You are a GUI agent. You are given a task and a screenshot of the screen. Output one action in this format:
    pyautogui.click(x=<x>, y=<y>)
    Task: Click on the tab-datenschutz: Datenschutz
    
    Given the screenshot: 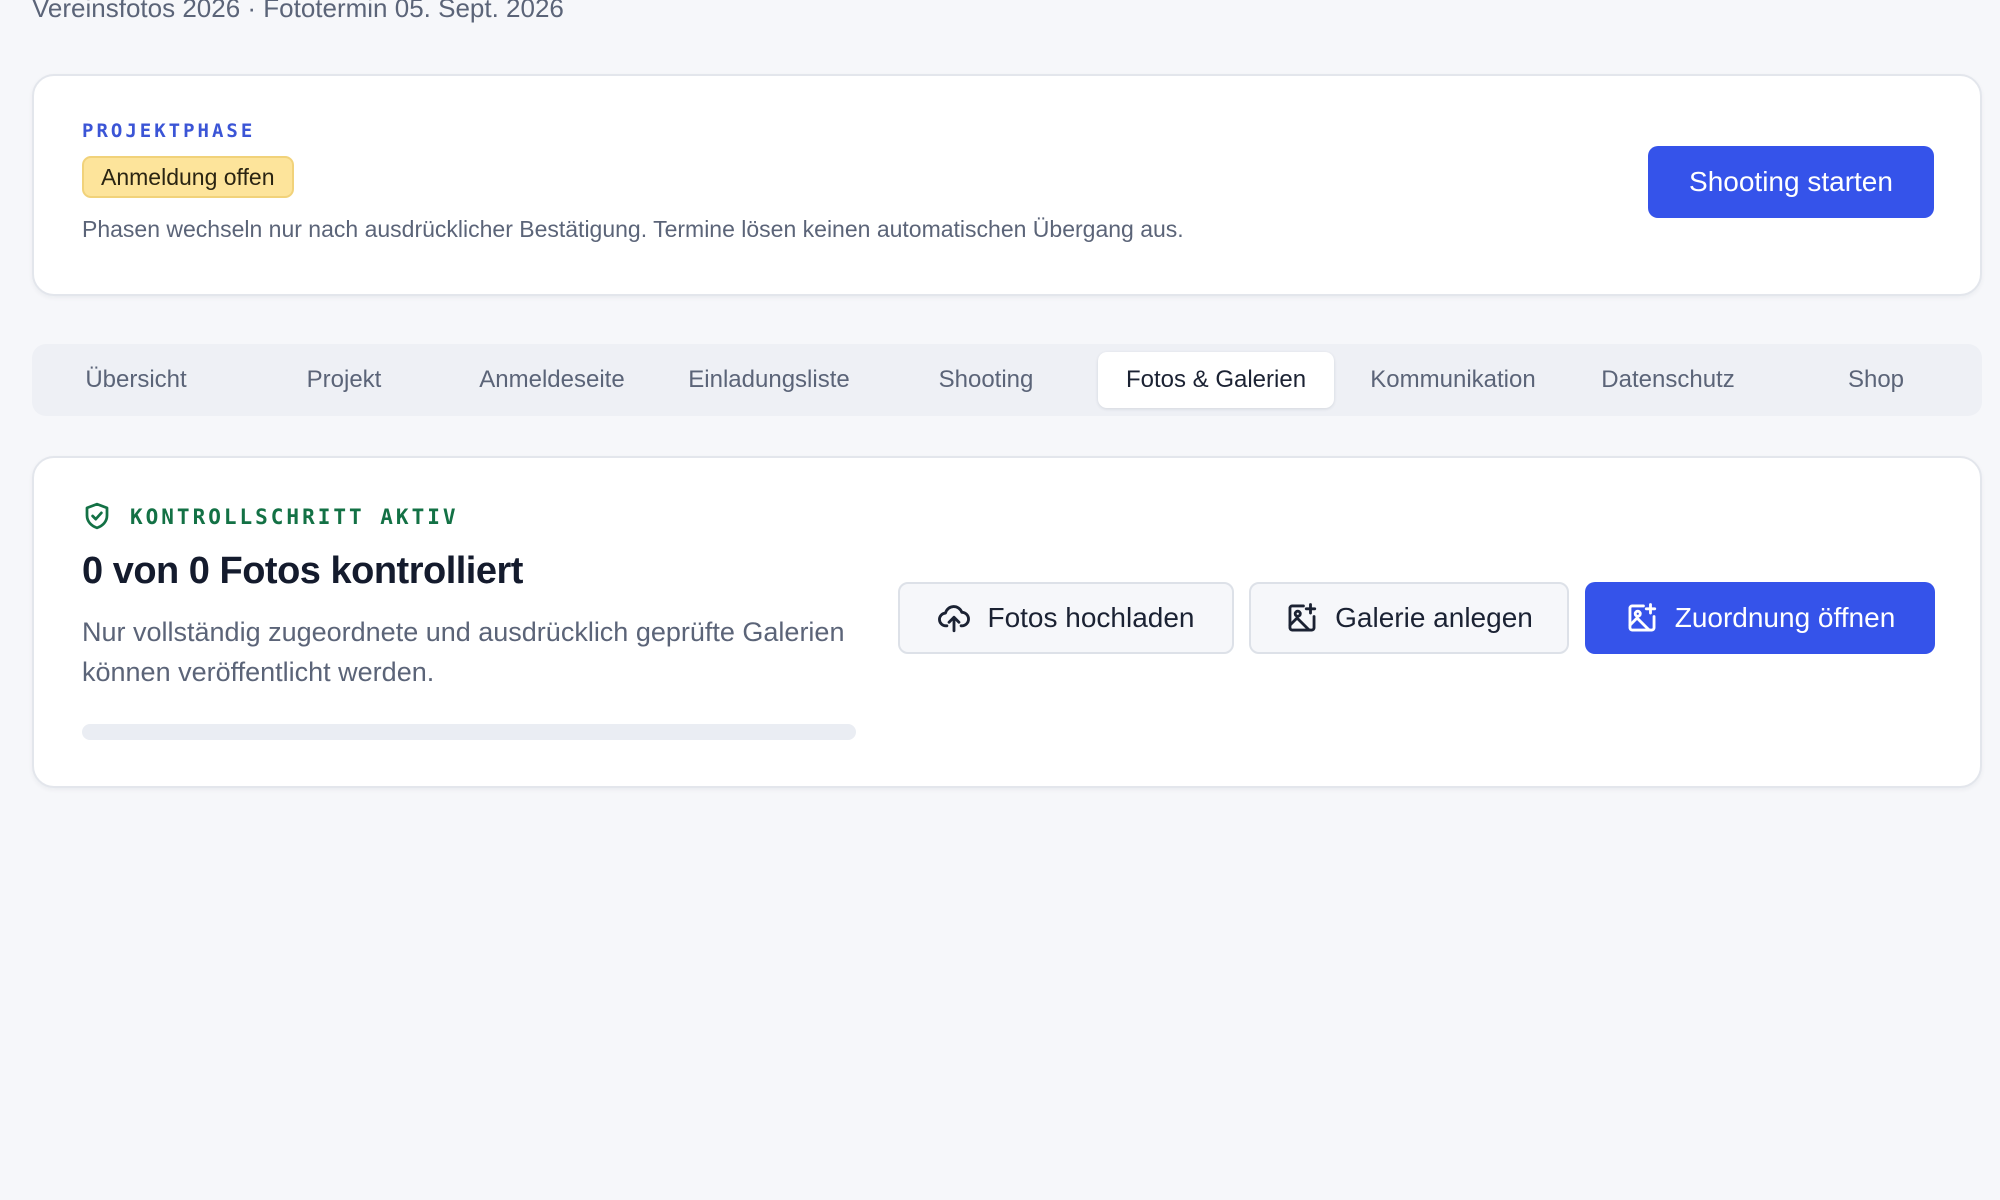 What is the action you would take?
    pyautogui.click(x=1668, y=380)
    